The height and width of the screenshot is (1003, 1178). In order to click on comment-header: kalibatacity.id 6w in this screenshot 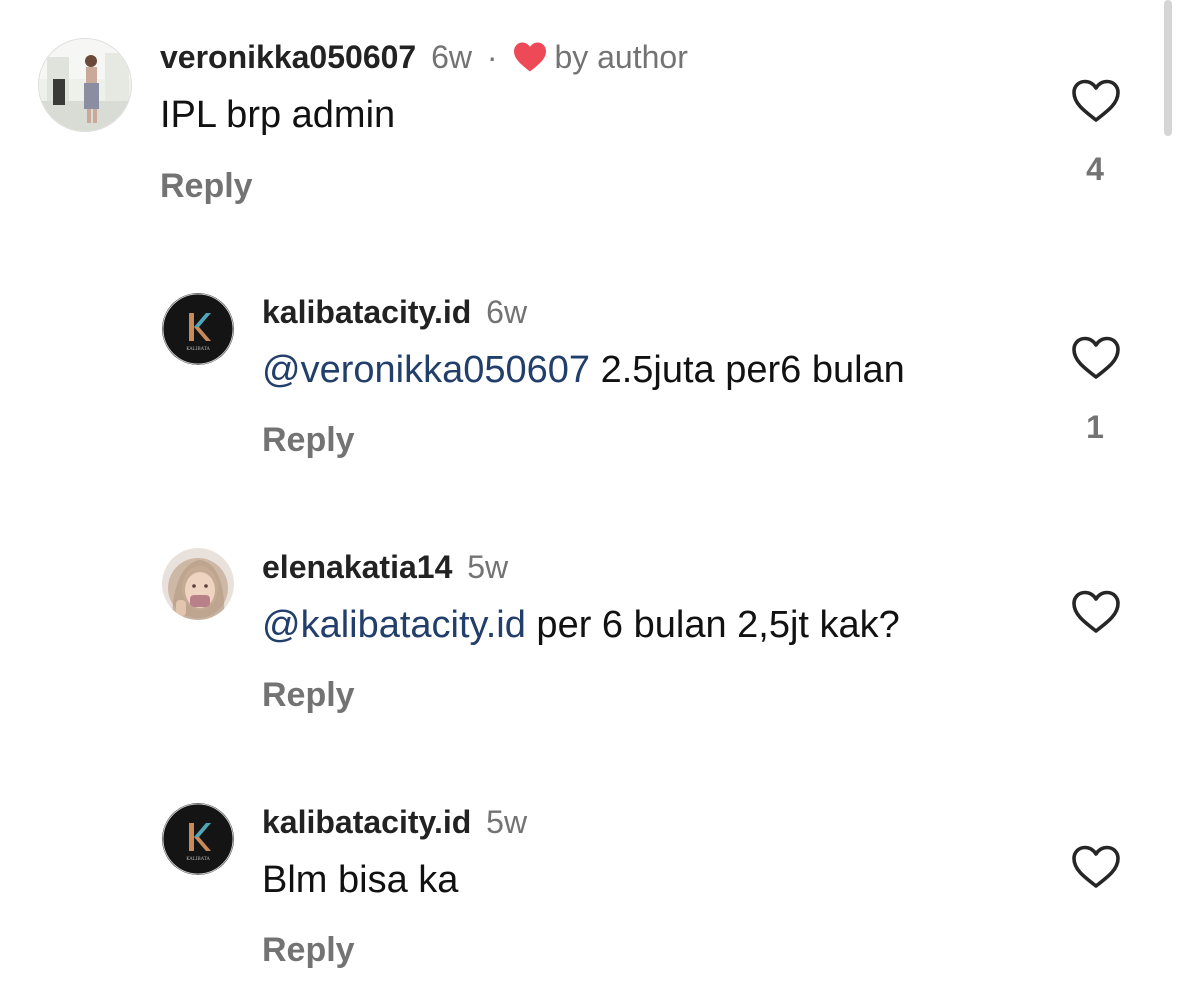, I will do `click(394, 312)`.